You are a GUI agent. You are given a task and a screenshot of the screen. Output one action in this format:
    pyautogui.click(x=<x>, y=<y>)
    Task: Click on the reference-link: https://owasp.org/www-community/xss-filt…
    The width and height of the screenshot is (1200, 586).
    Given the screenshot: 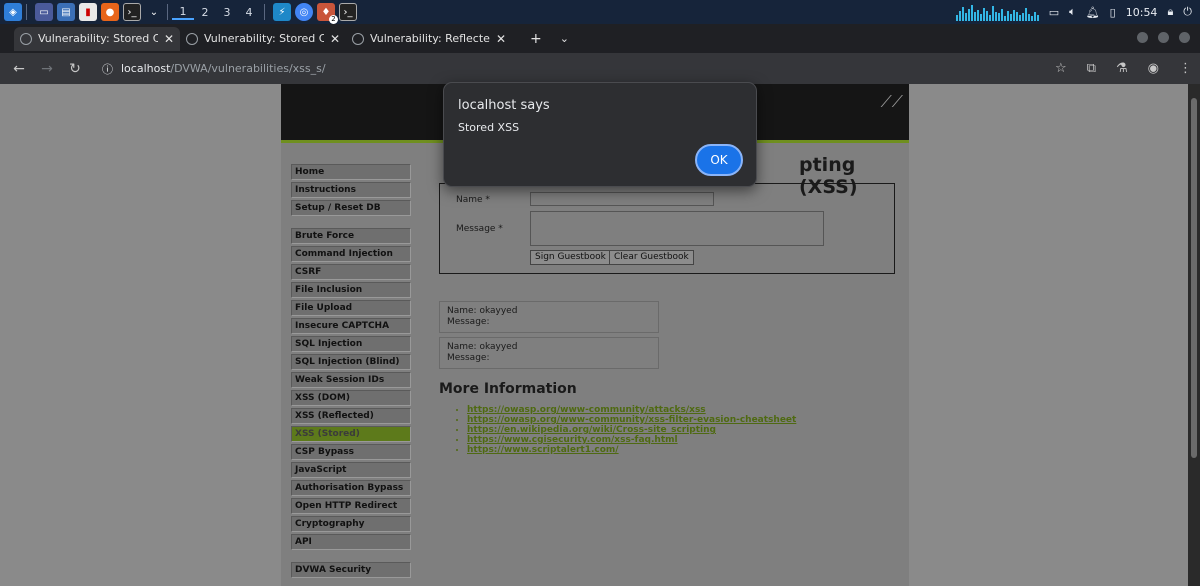 What is the action you would take?
    pyautogui.click(x=683, y=420)
    